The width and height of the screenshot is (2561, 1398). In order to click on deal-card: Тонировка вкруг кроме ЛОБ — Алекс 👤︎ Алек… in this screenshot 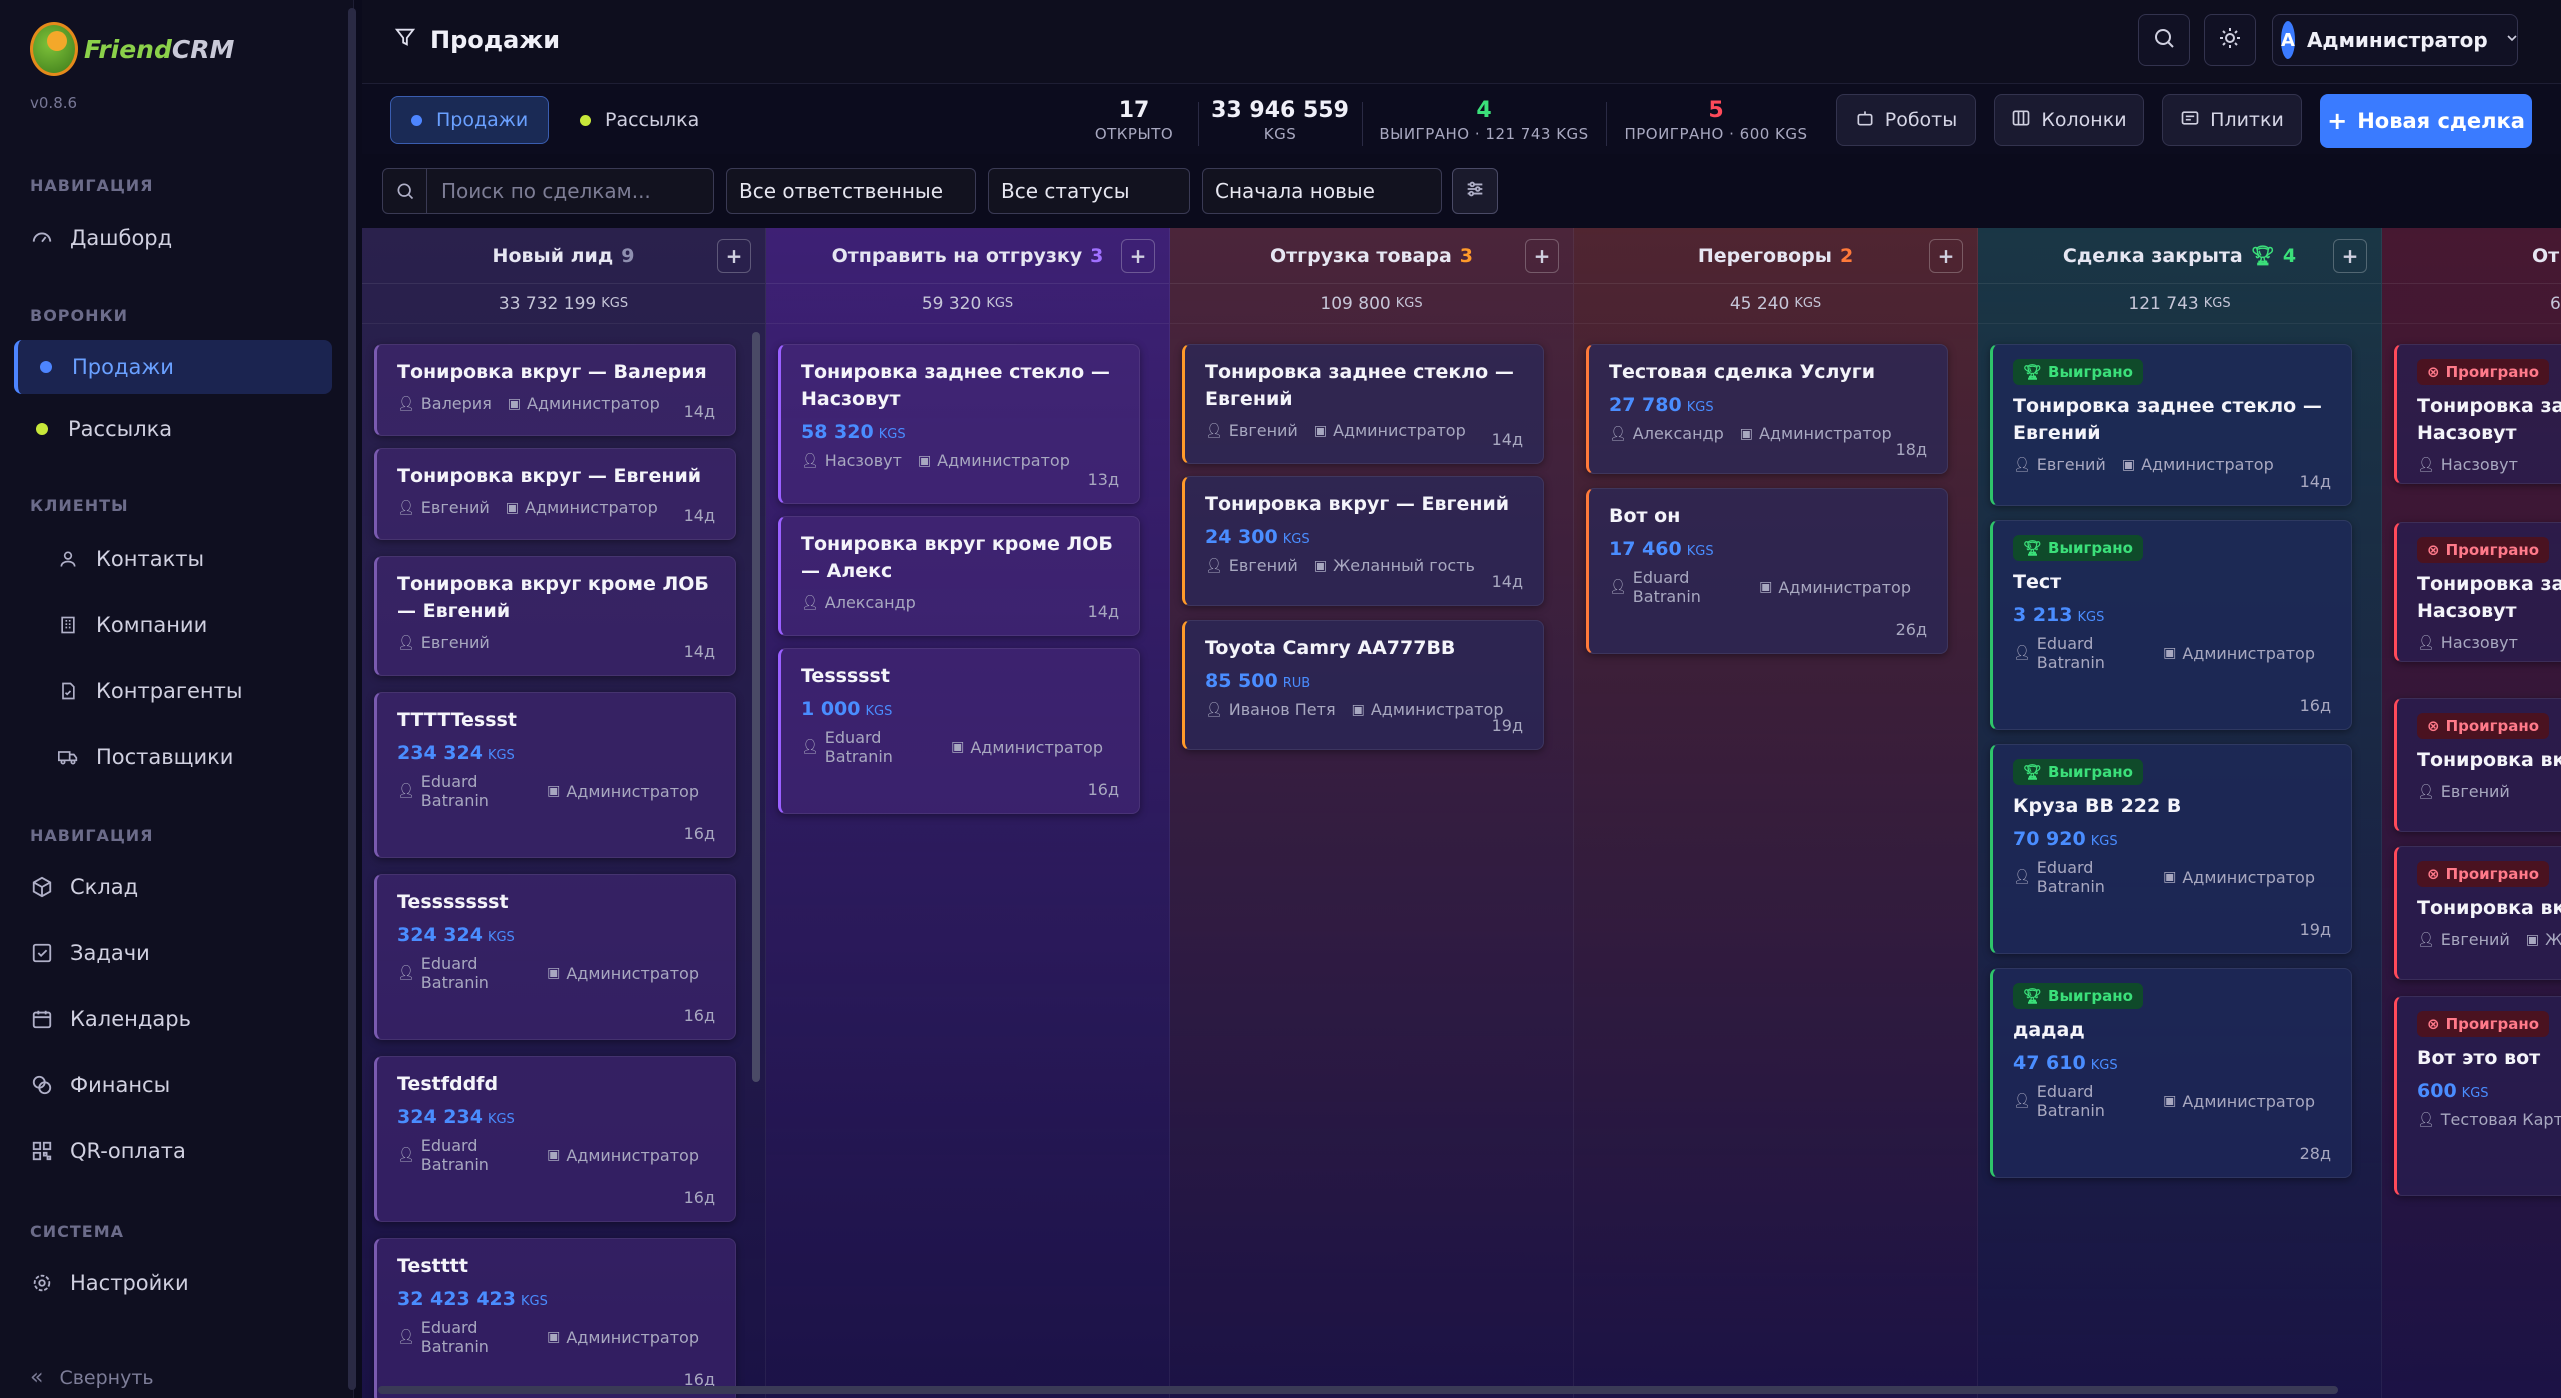, I will do `click(959, 576)`.